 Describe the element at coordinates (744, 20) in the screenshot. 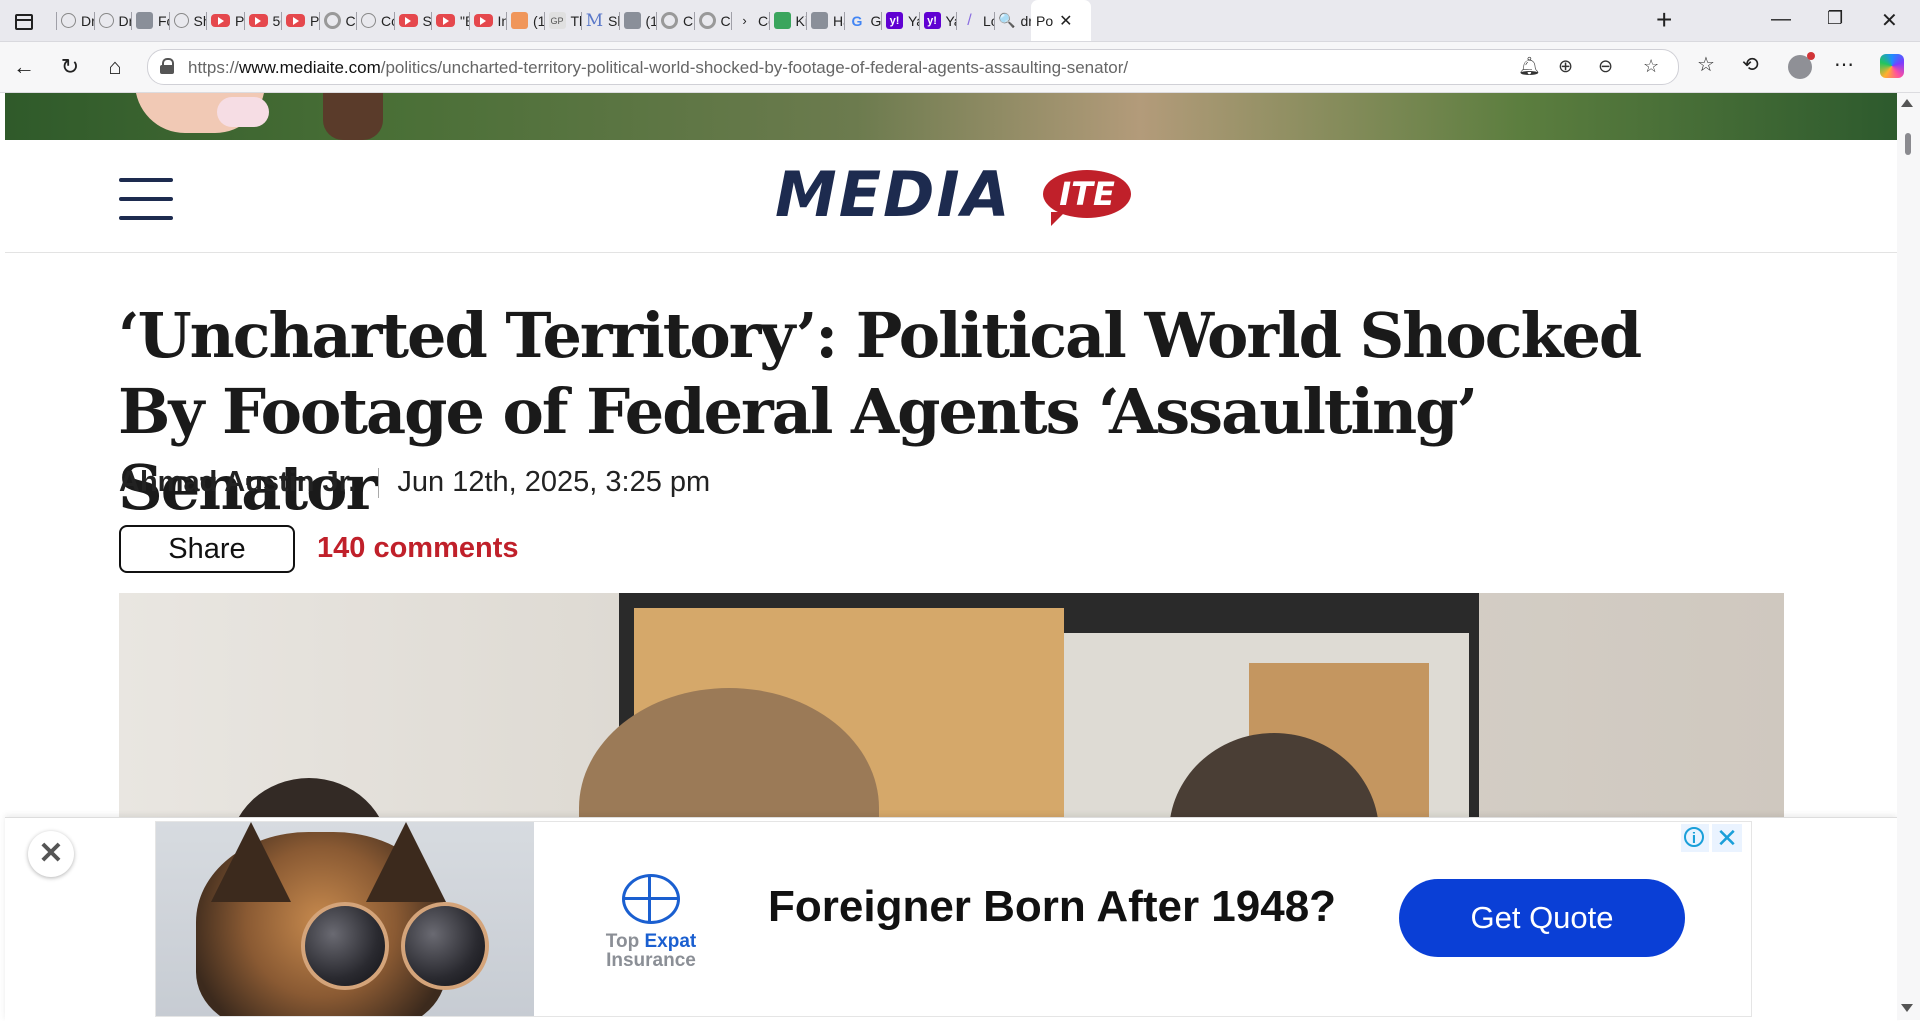

I see `arrow-icon: ›` at that location.